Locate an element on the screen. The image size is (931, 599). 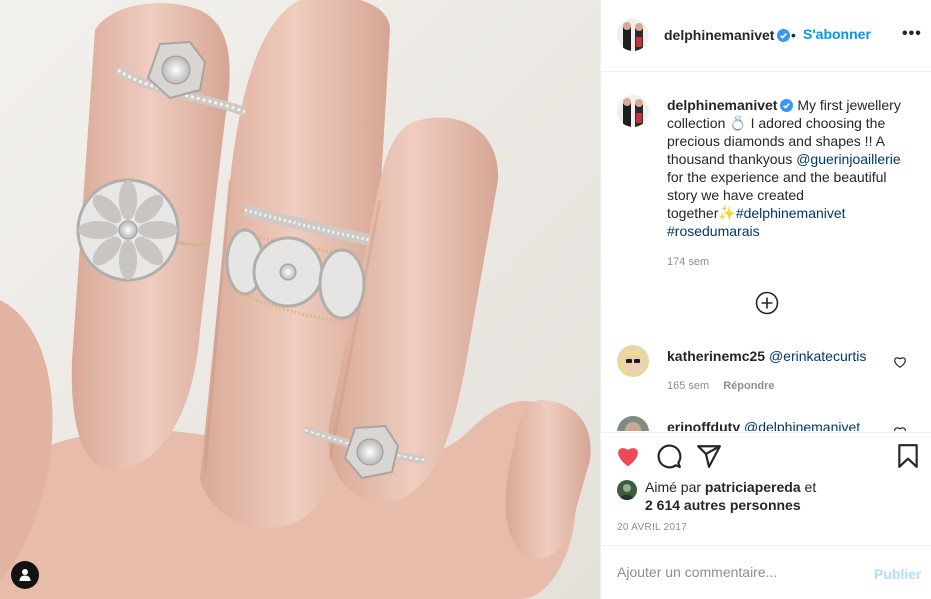
reply-button: Répondre is located at coordinates (748, 386).